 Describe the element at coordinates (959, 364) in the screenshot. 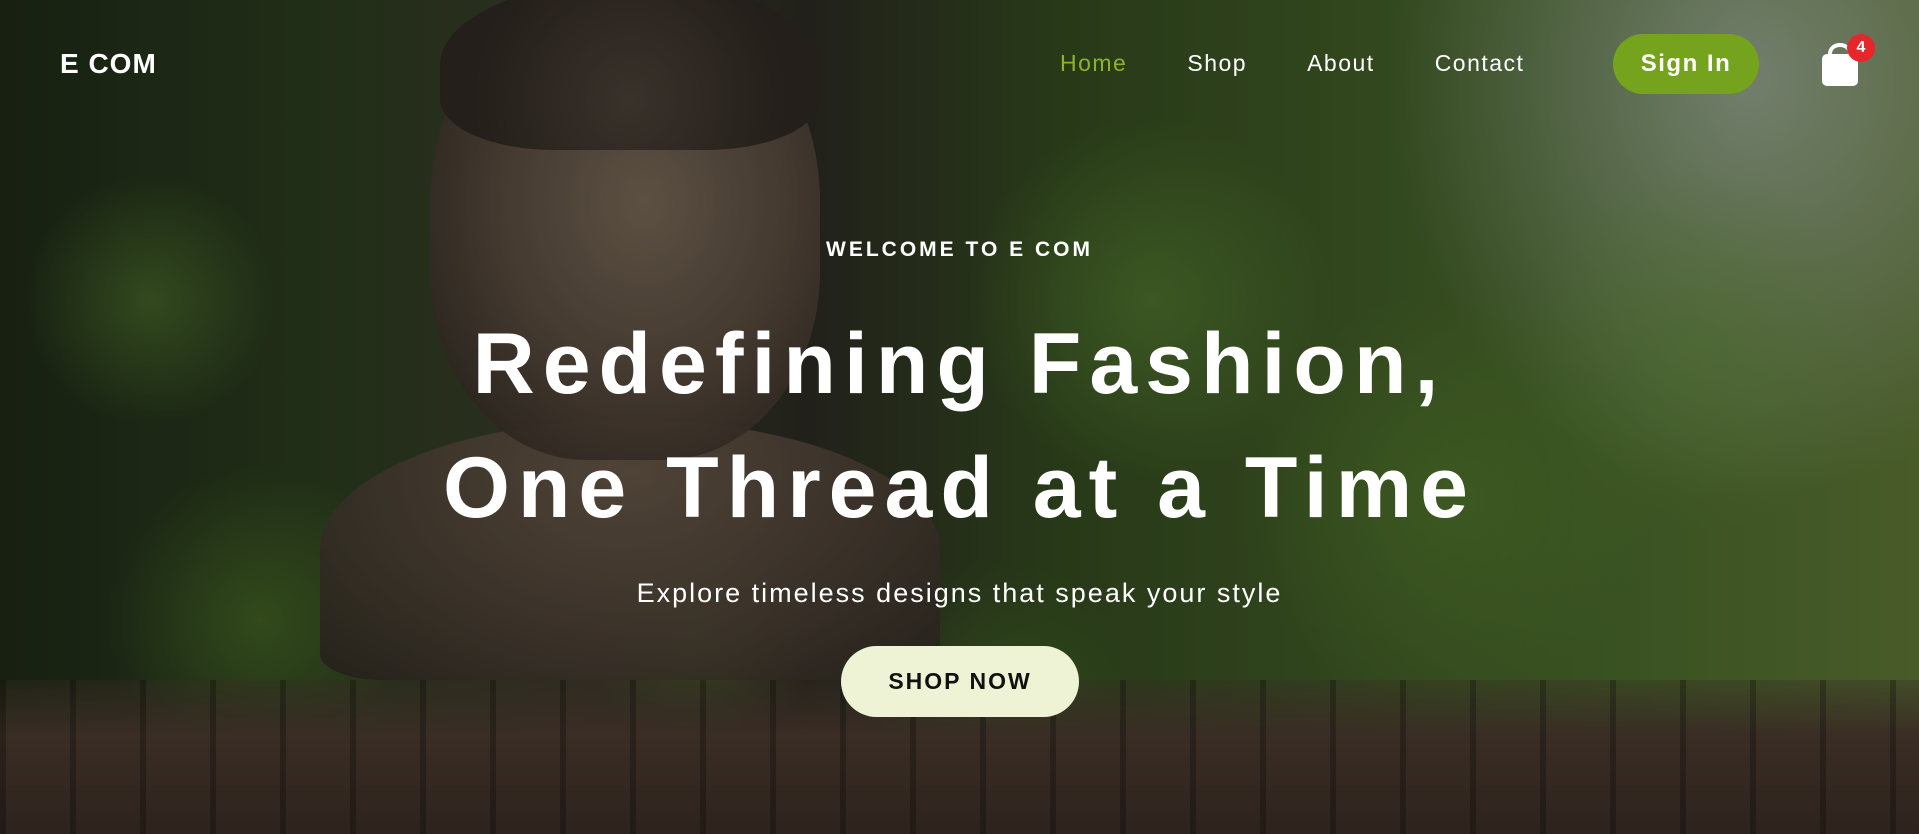

I see `hero-headline-line-1: Redefining Fashion,` at that location.